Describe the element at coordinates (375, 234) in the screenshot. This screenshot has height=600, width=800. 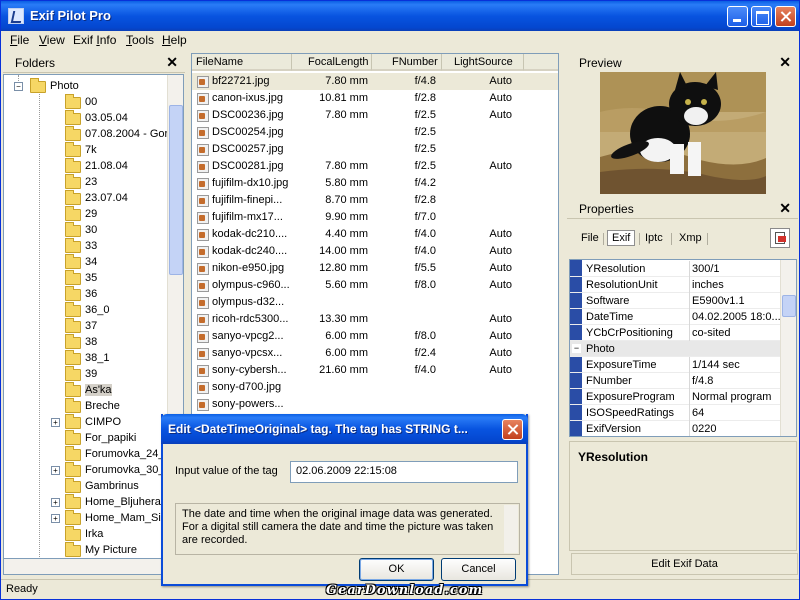
I see `file-row: kodak-dc210.... 4.40 mm f/4.0 Auto` at that location.